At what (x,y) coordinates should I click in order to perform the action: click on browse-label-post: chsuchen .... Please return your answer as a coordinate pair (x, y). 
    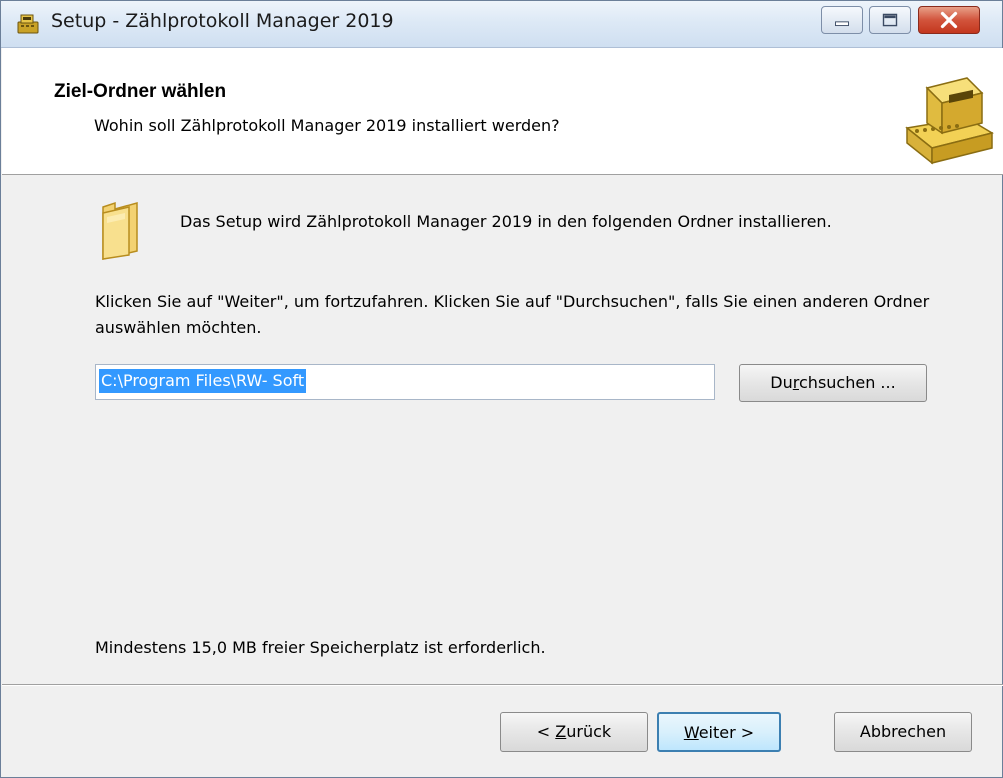
    Looking at the image, I should click on (847, 382).